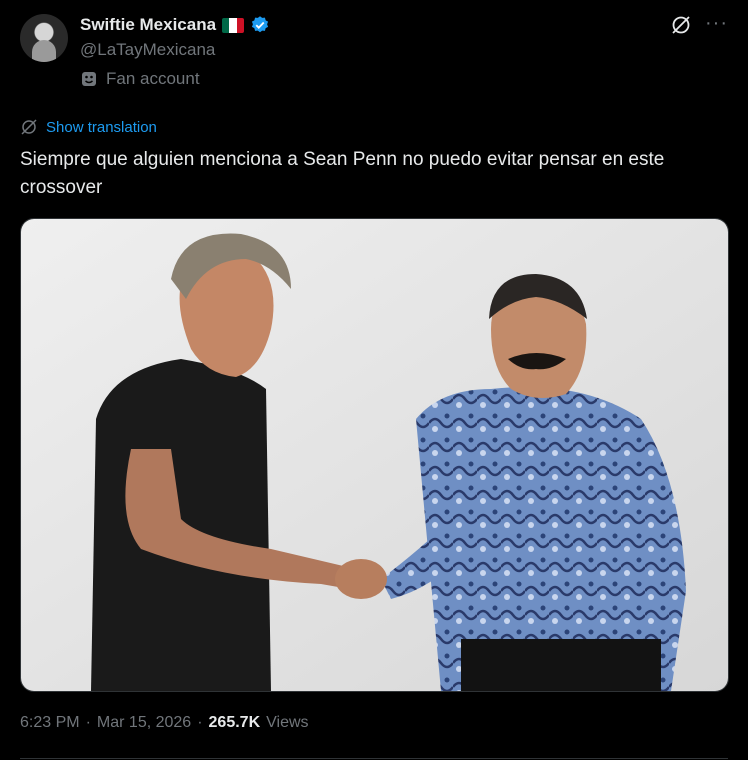  Describe the element at coordinates (374, 758) in the screenshot. I see `divider` at that location.